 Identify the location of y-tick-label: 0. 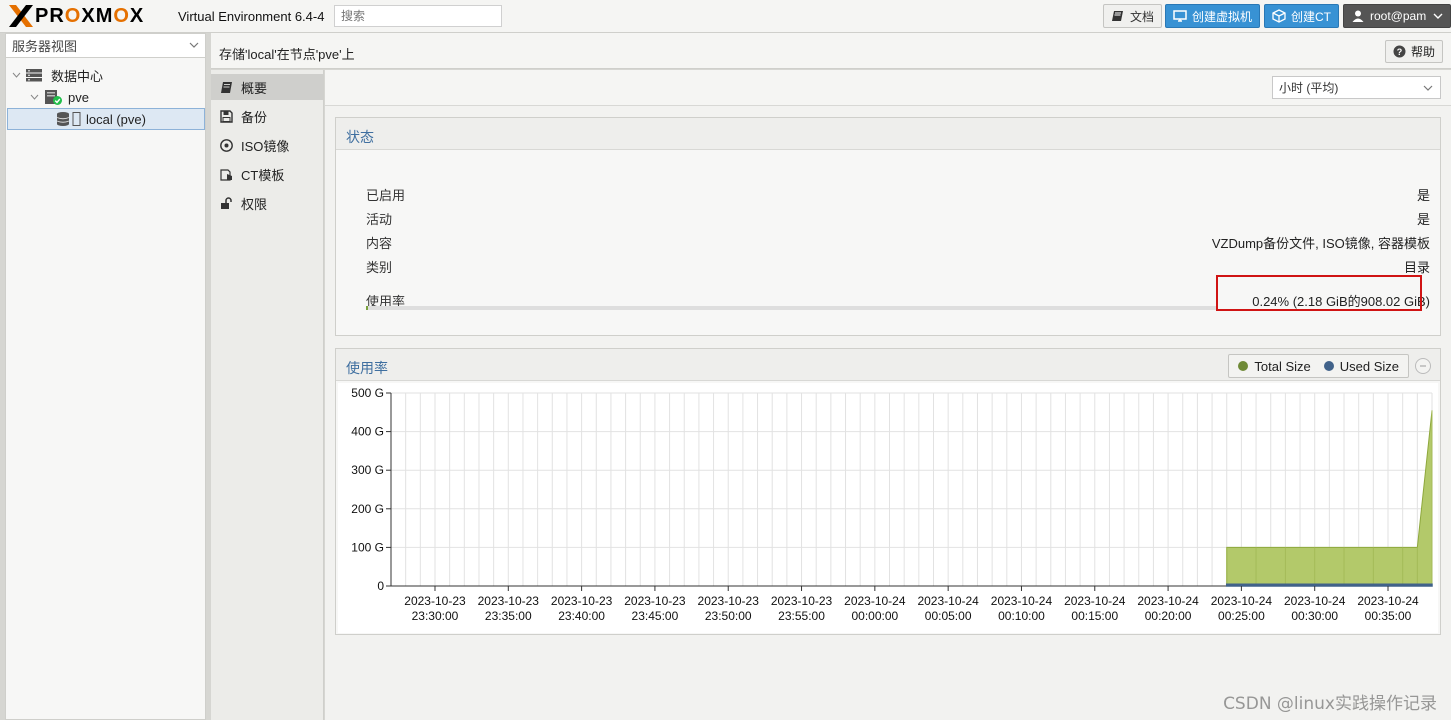
(380, 586).